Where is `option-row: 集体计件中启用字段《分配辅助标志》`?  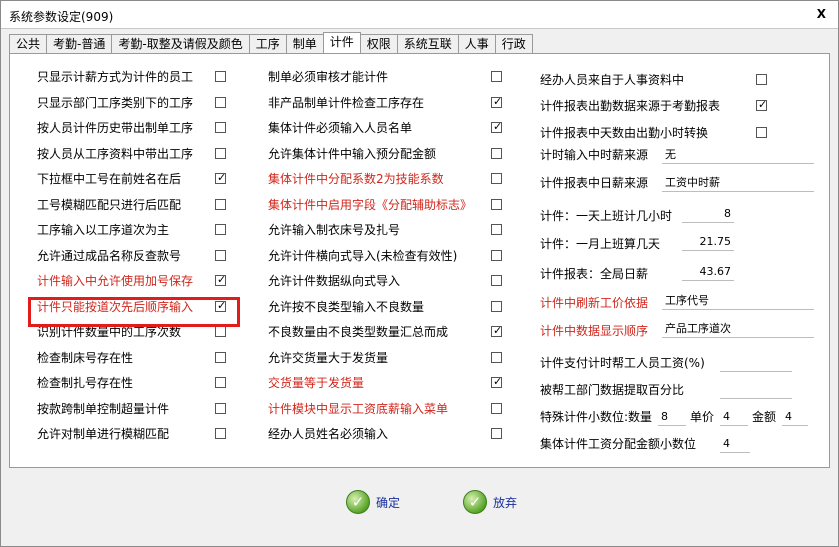
option-row: 集体计件中启用字段《分配辅助标志》 is located at coordinates (398, 205).